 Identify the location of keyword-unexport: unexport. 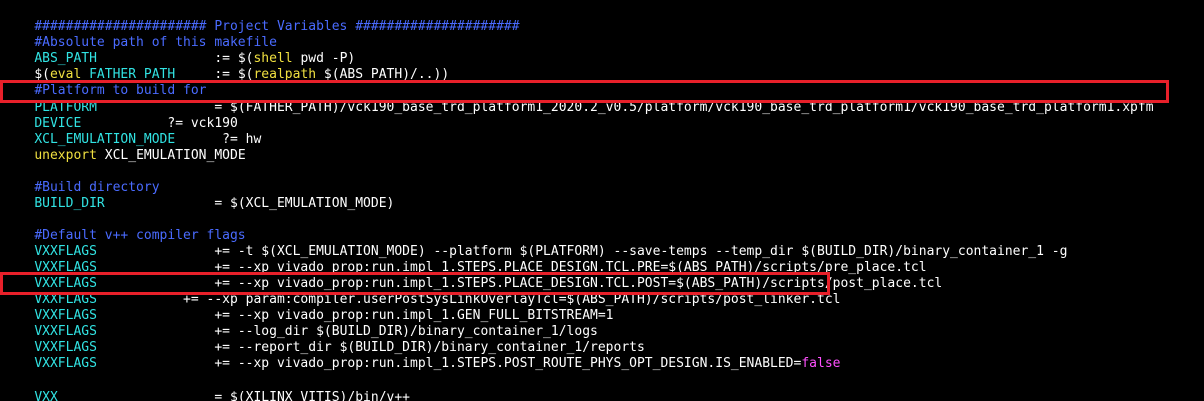
(65, 155).